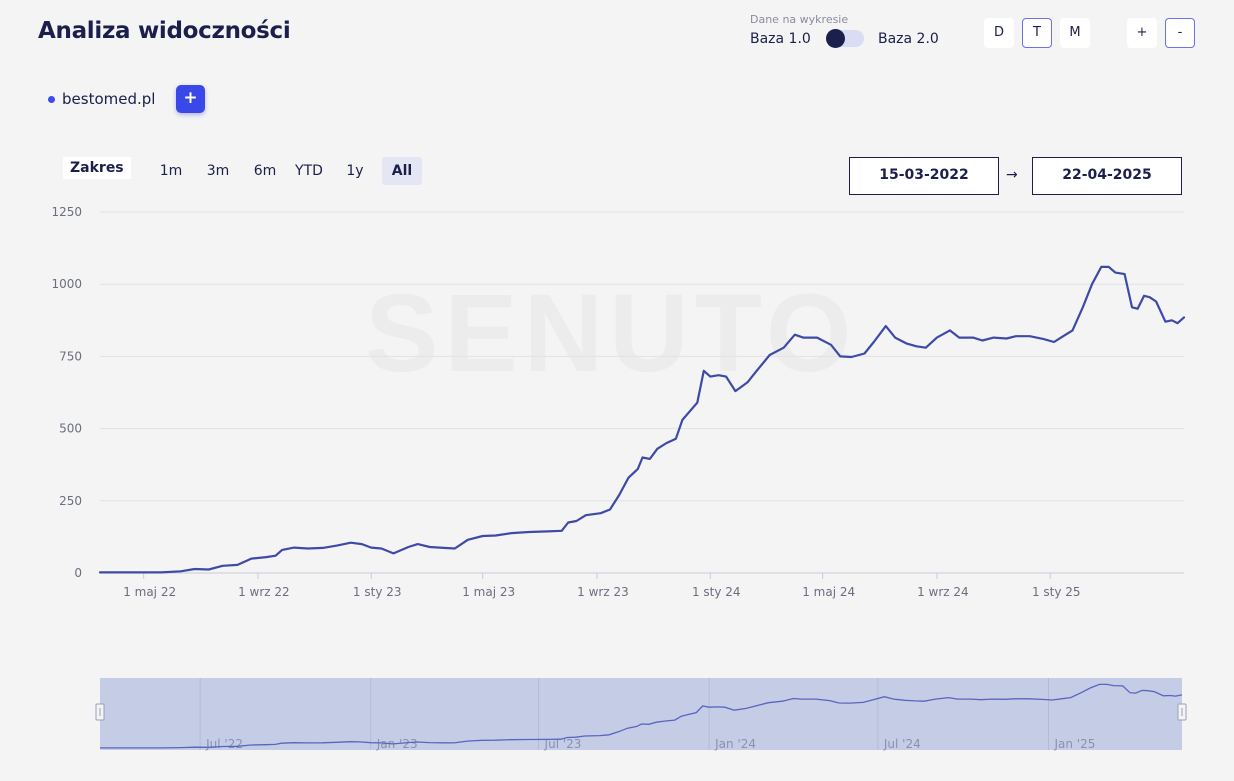 This screenshot has width=1234, height=781. I want to click on range-all-button: All, so click(402, 171).